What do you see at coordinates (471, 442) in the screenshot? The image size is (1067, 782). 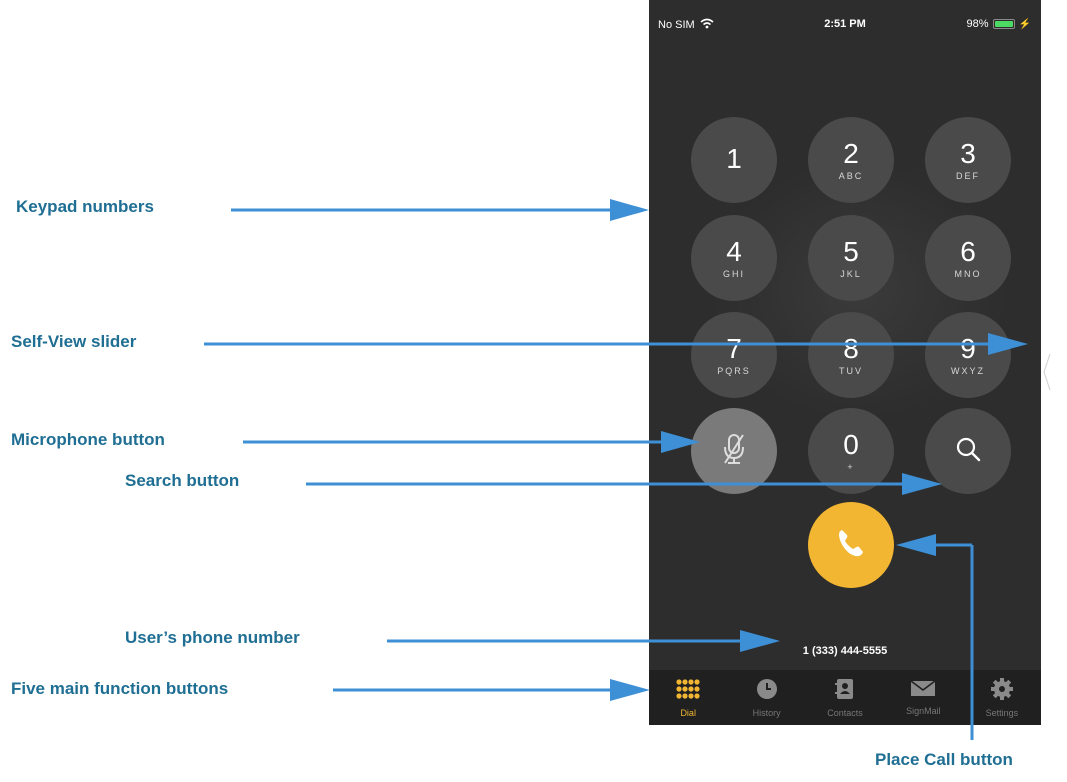 I see `arrow-microphone-button` at bounding box center [471, 442].